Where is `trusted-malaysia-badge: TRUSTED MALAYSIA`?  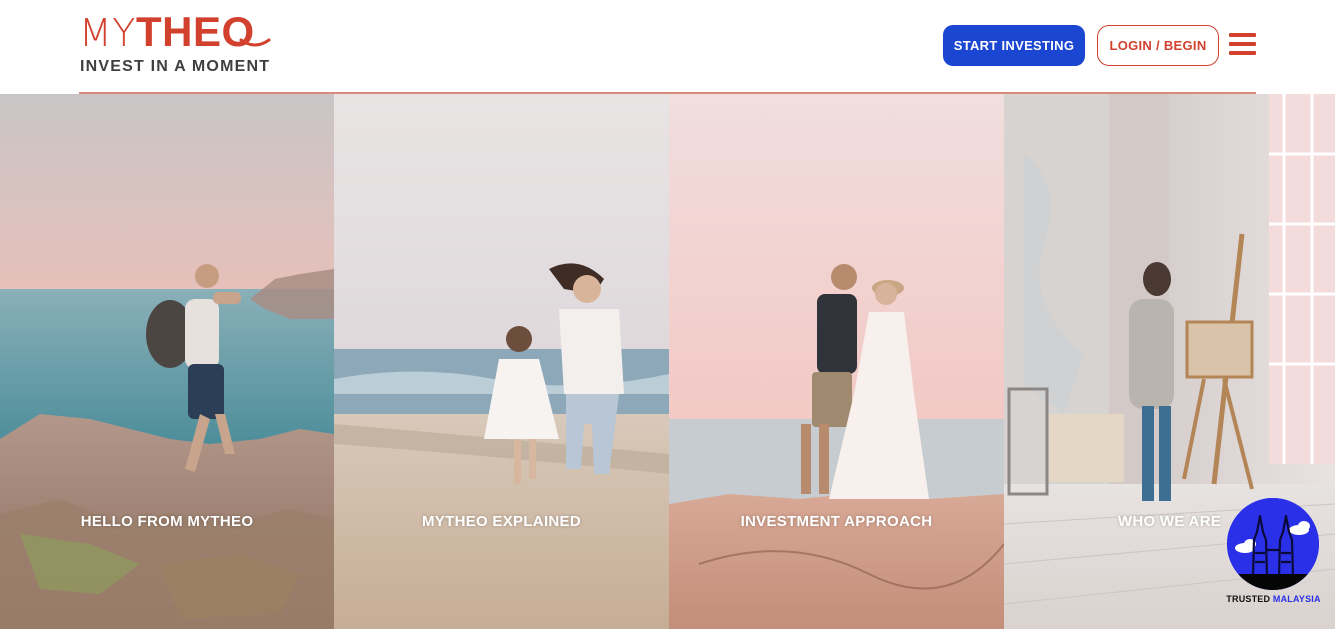
trusted-malaysia-badge: TRUSTED MALAYSIA is located at coordinates (1273, 553).